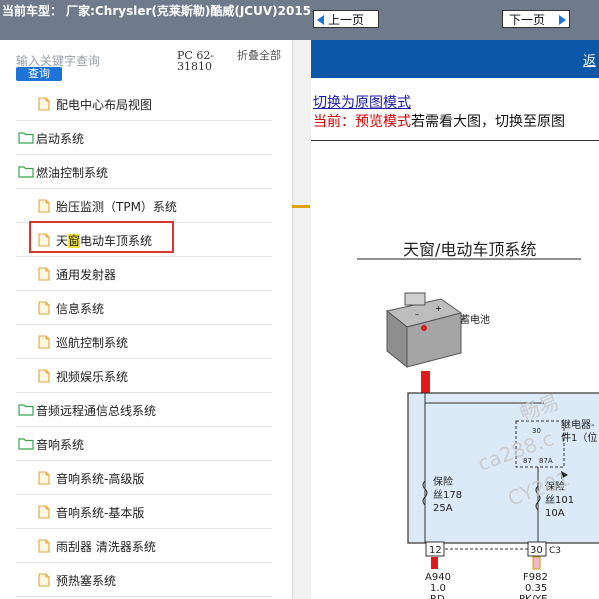 The width and height of the screenshot is (599, 599). What do you see at coordinates (437, 596) in the screenshot?
I see `wire-left-color: RD` at bounding box center [437, 596].